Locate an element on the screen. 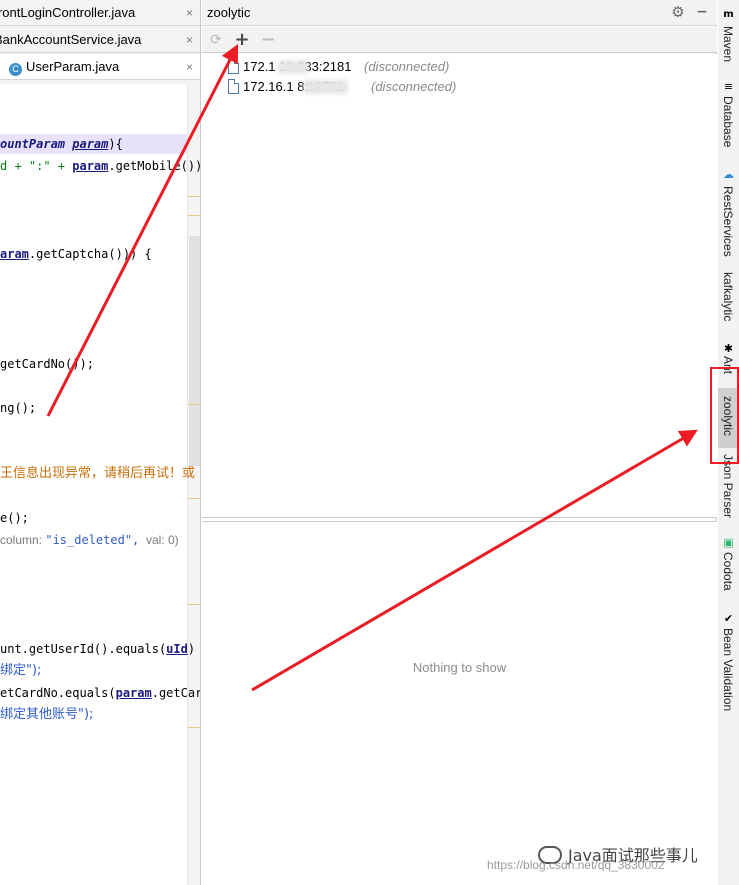 This screenshot has width=739, height=885. editor-tab-front-login-controller: FrontLoginController.java × is located at coordinates (100, 13).